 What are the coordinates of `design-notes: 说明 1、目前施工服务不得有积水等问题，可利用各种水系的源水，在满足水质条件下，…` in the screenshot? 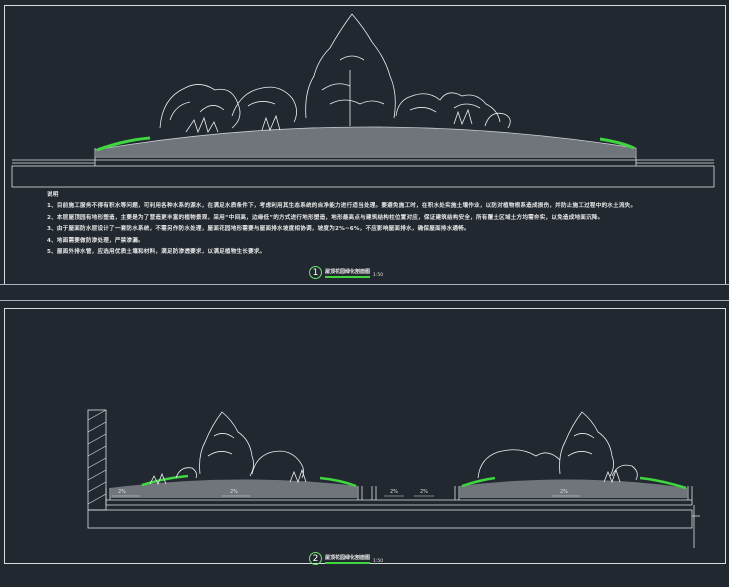 It's located at (367, 224).